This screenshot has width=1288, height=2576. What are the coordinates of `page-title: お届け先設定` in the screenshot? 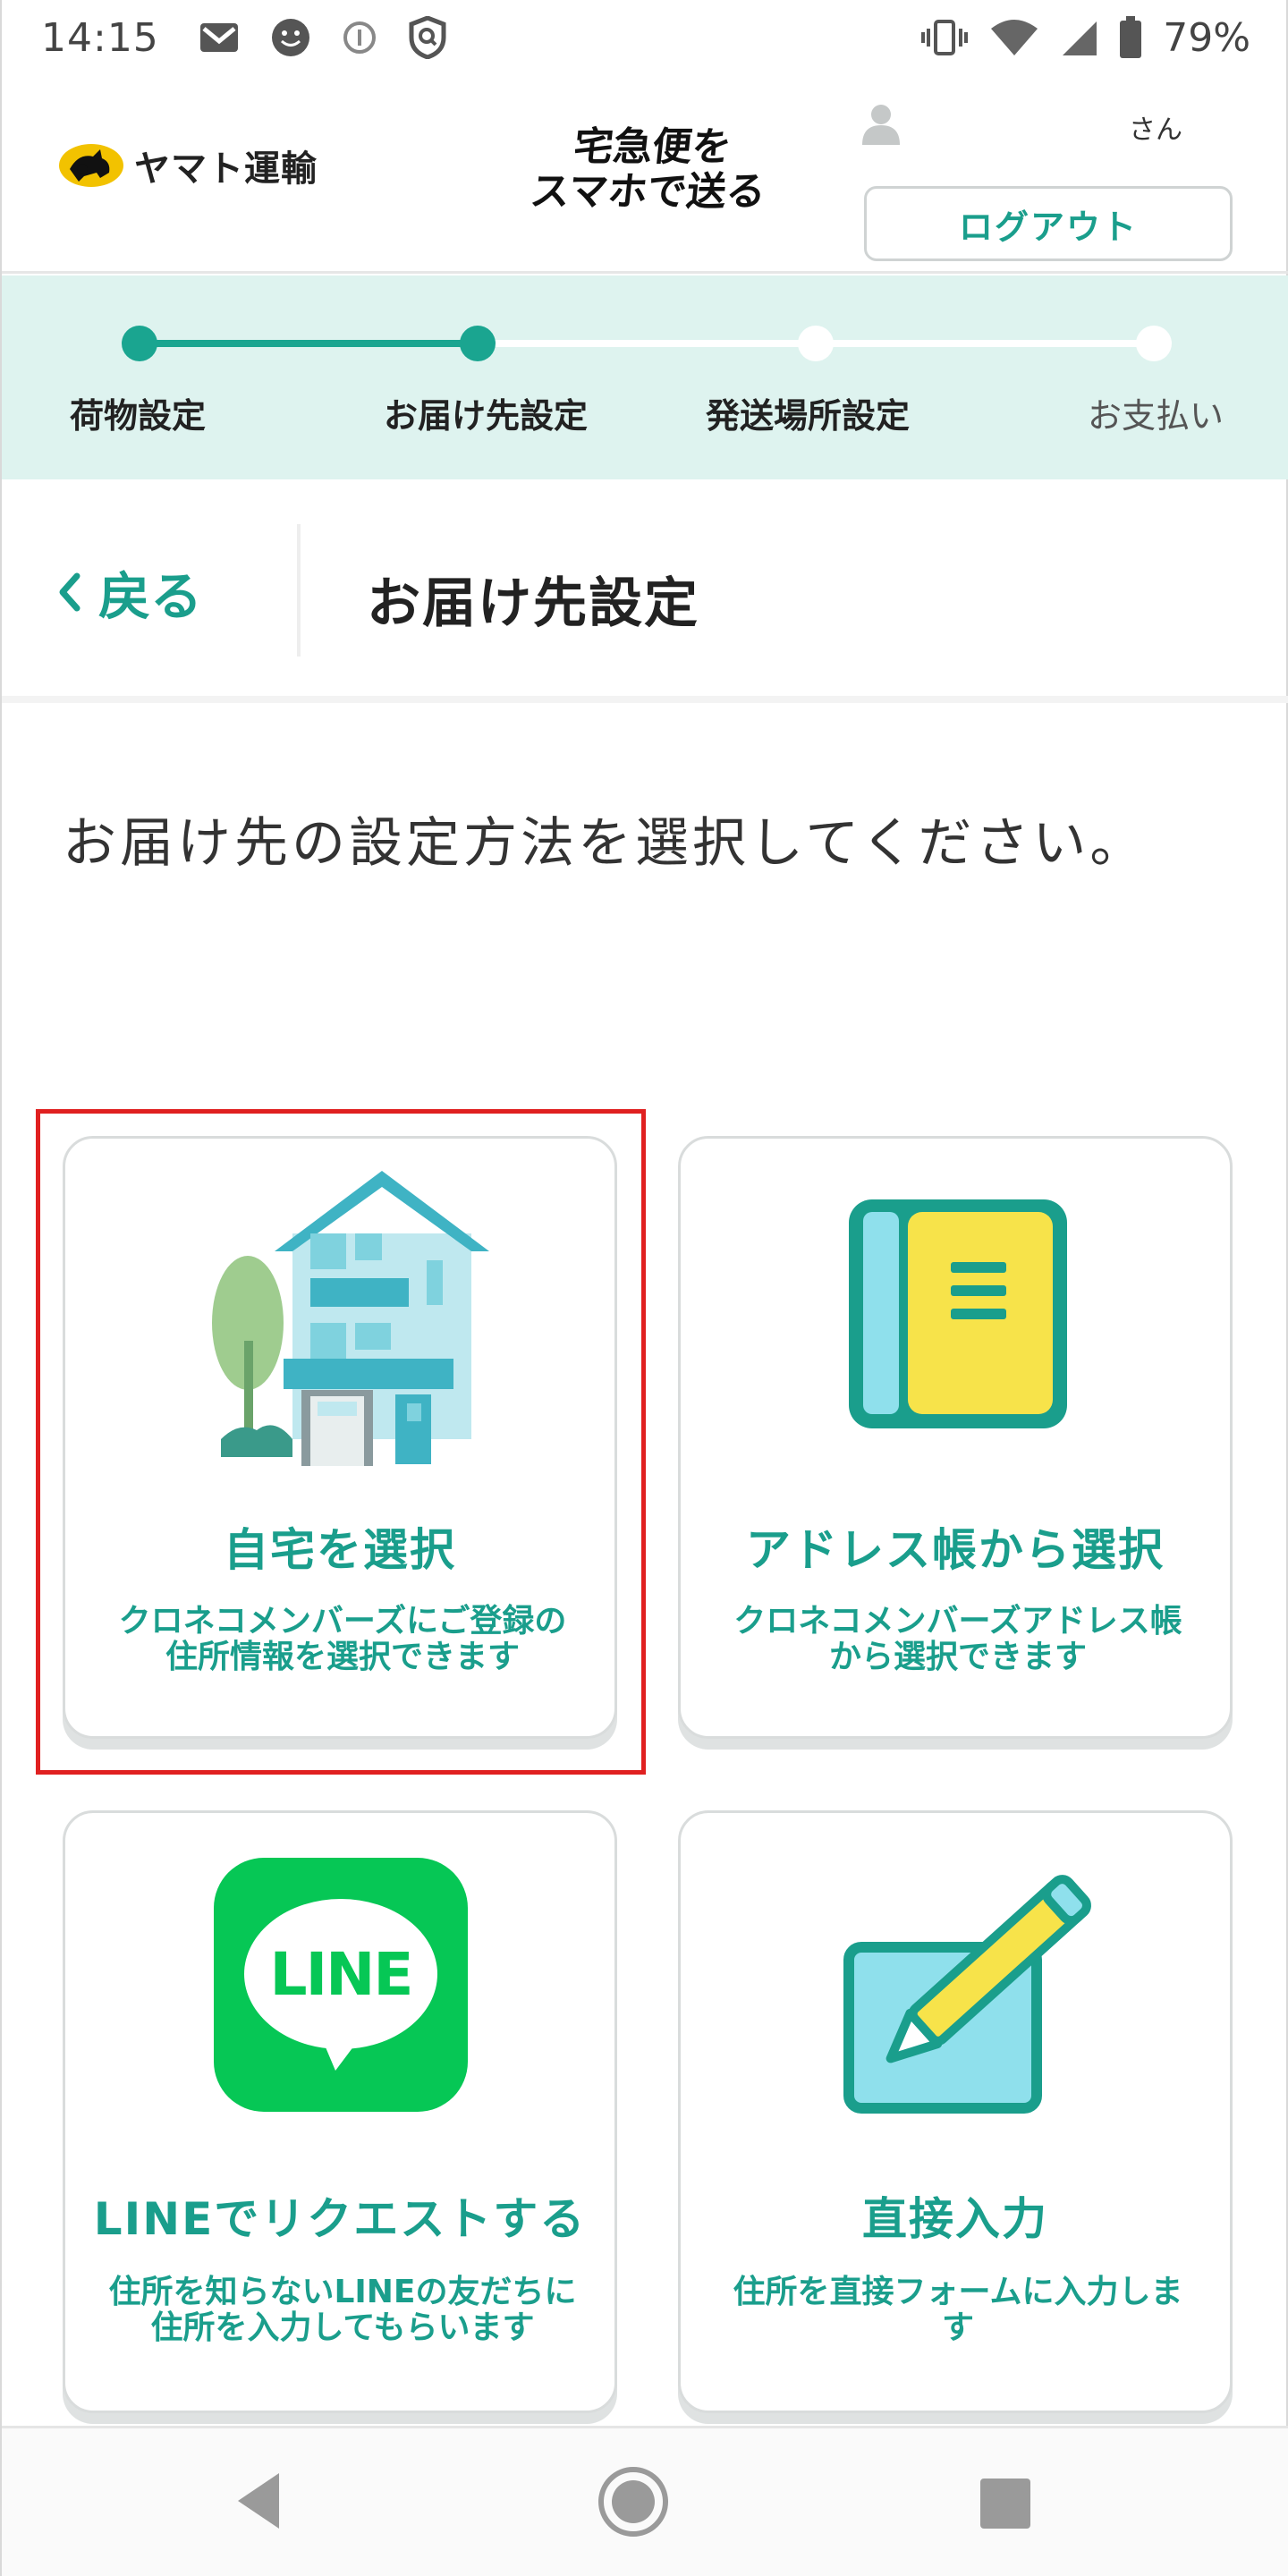 It's located at (533, 603).